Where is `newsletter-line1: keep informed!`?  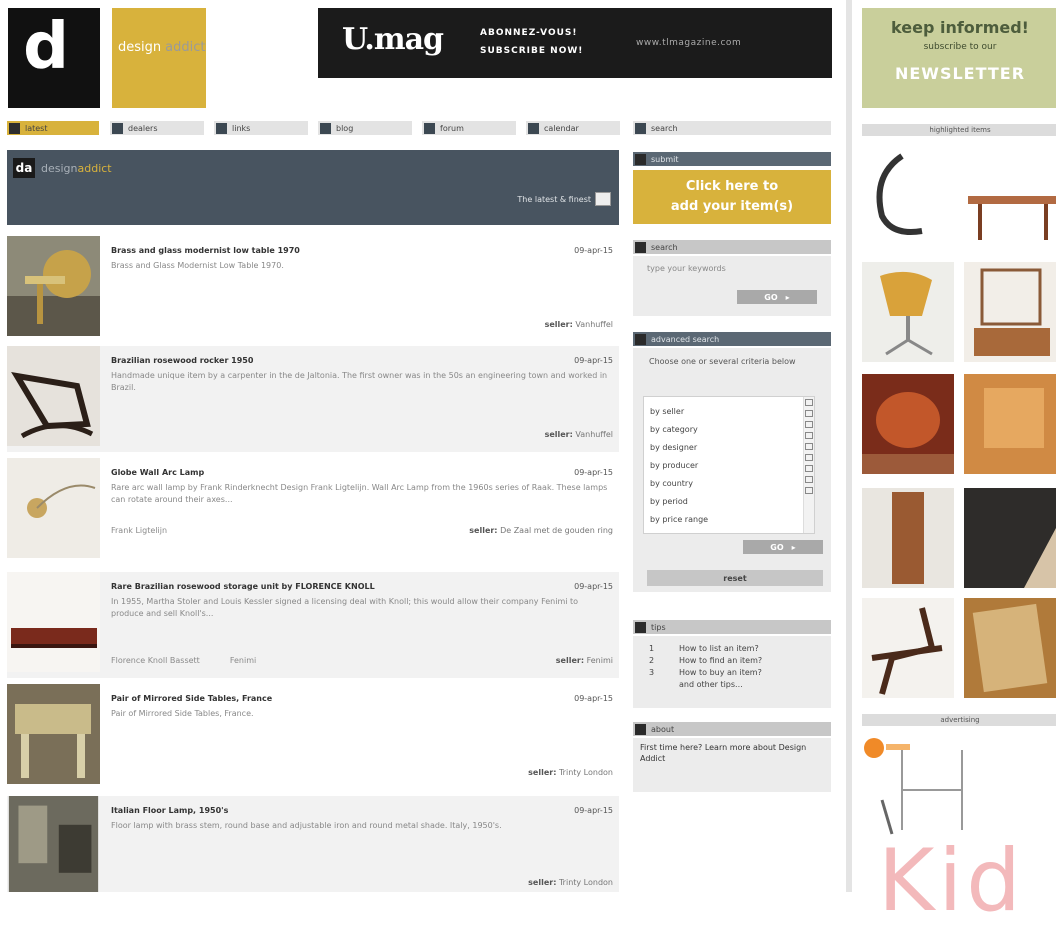 newsletter-line1: keep informed! is located at coordinates (960, 27).